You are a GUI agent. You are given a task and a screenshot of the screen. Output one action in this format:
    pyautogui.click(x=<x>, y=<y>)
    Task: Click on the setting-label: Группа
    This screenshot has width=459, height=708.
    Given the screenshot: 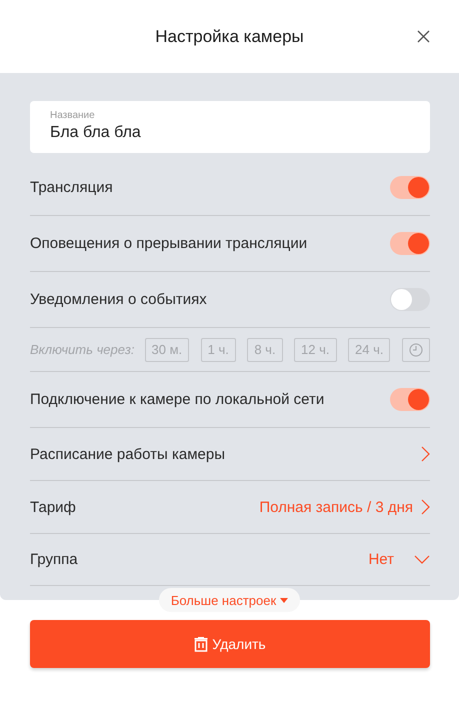 What is the action you would take?
    pyautogui.click(x=54, y=559)
    